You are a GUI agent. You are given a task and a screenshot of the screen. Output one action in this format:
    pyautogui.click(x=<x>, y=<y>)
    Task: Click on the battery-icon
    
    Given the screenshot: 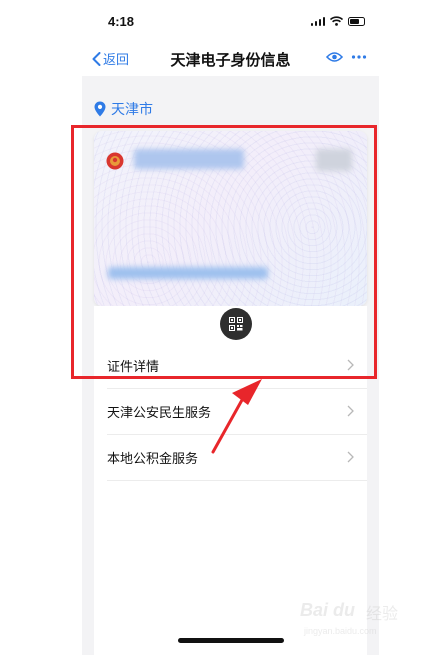 What is the action you would take?
    pyautogui.click(x=356, y=21)
    